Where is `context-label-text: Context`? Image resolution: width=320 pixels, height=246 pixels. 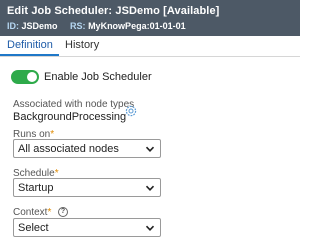 context-label-text: Context is located at coordinates (30, 212).